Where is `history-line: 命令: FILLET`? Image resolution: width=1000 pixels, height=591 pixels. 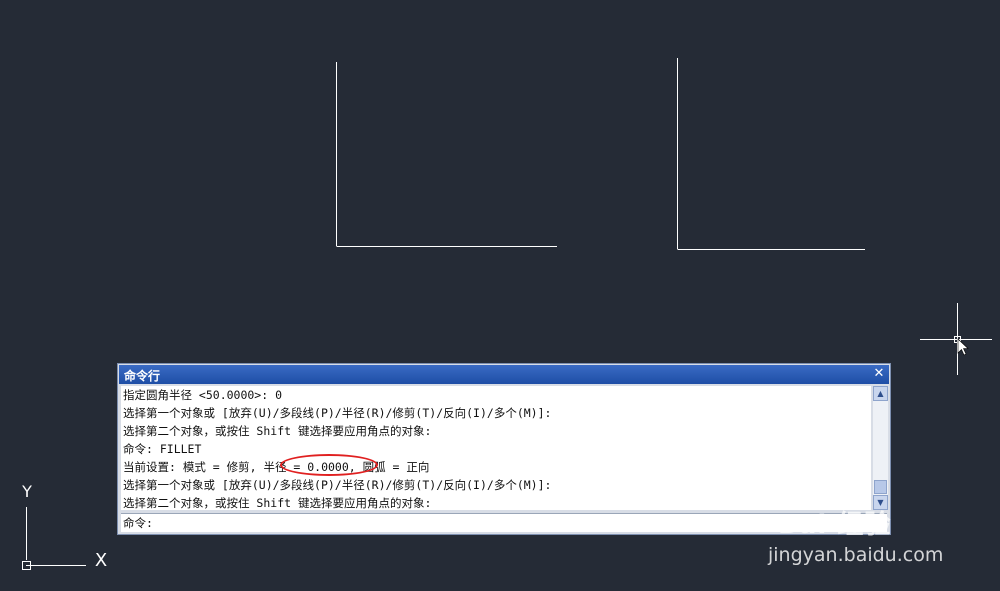
history-line: 命令: FILLET is located at coordinates (162, 449).